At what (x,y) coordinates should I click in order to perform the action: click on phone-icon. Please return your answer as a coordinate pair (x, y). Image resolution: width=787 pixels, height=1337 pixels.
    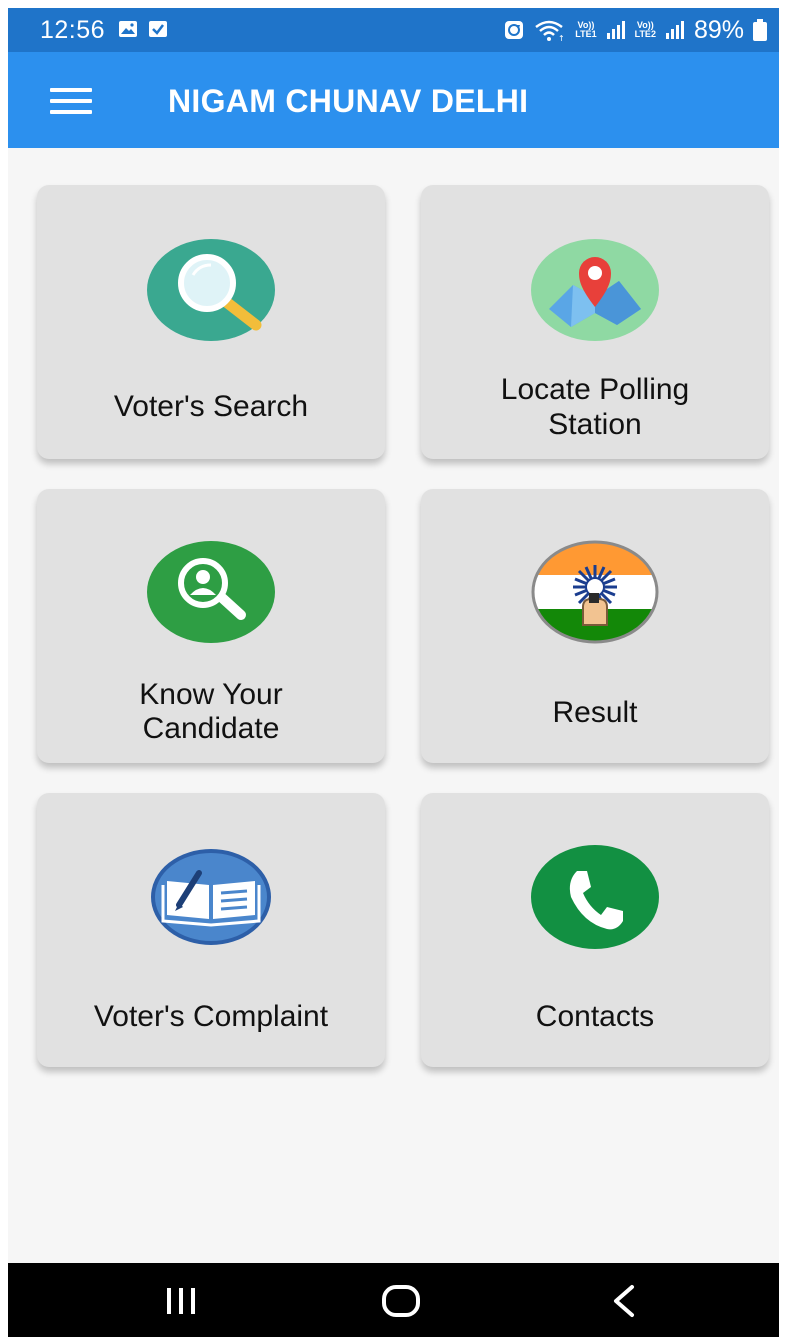
    Looking at the image, I should click on (595, 897).